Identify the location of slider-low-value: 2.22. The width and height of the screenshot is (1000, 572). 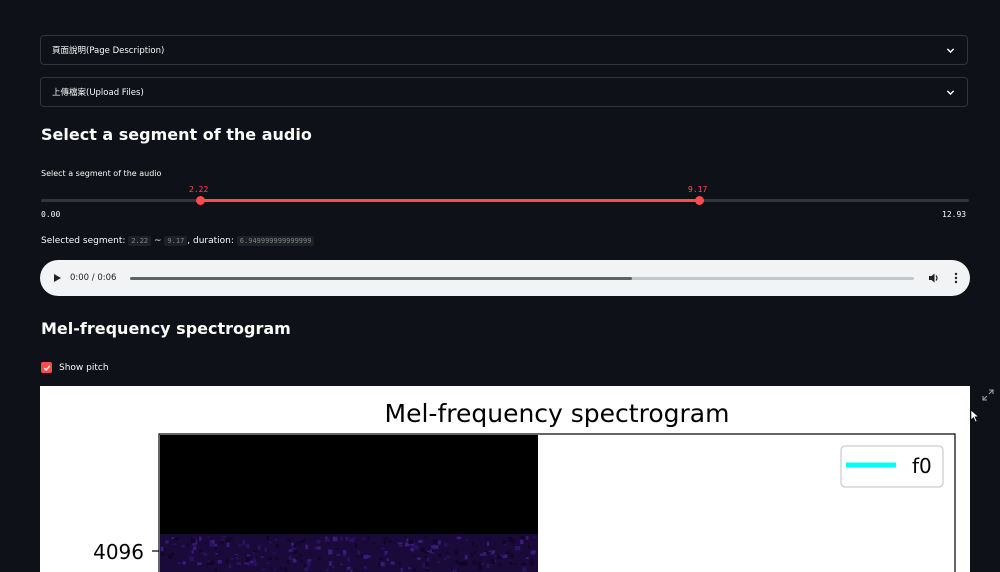
(199, 189).